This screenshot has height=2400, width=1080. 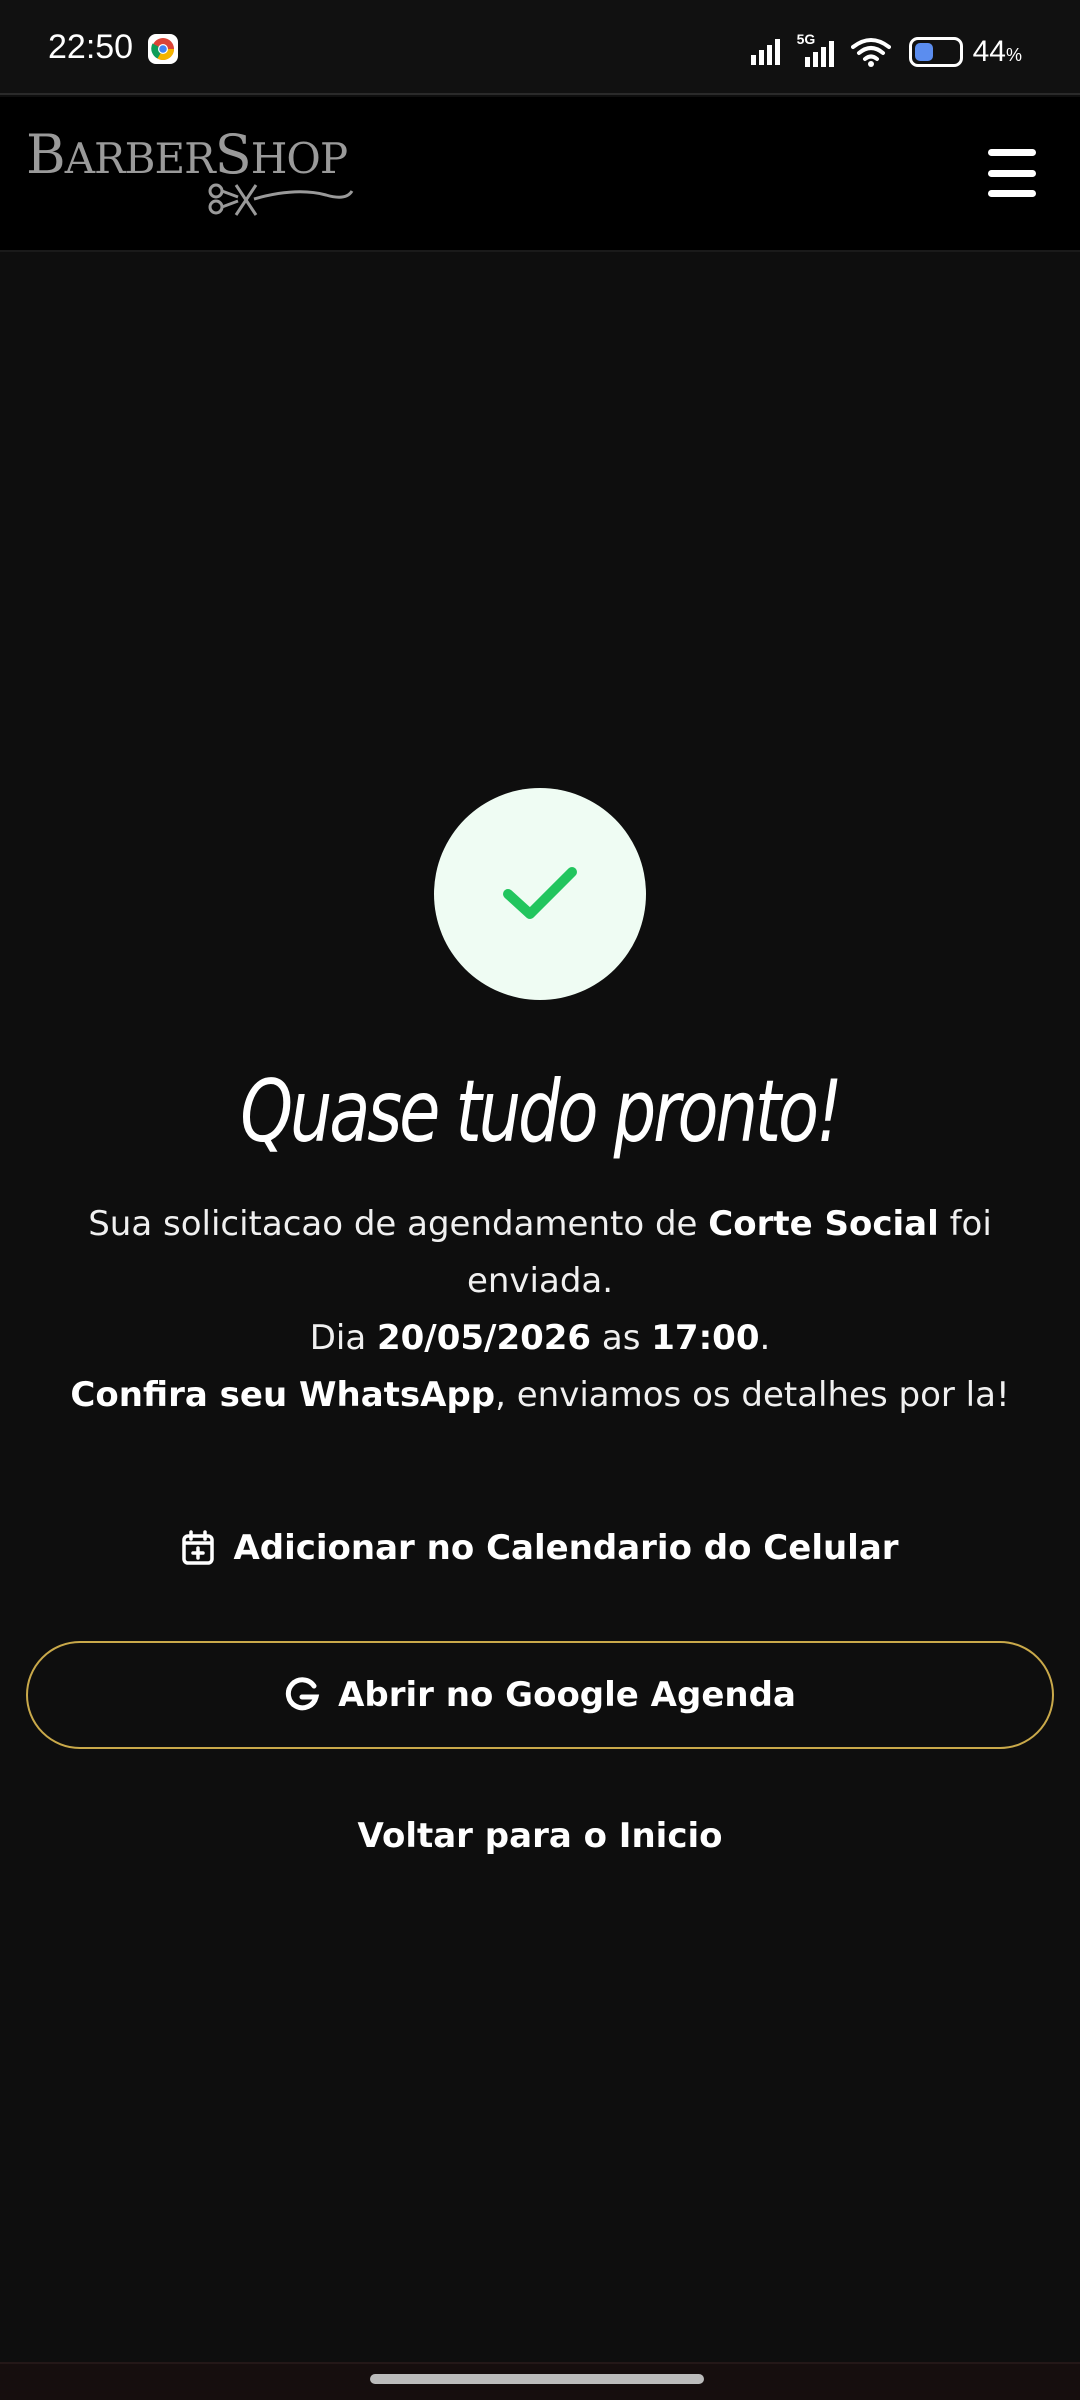 What do you see at coordinates (567, 1695) in the screenshot?
I see `open-google-calendar-label: Abrir no Google Agenda` at bounding box center [567, 1695].